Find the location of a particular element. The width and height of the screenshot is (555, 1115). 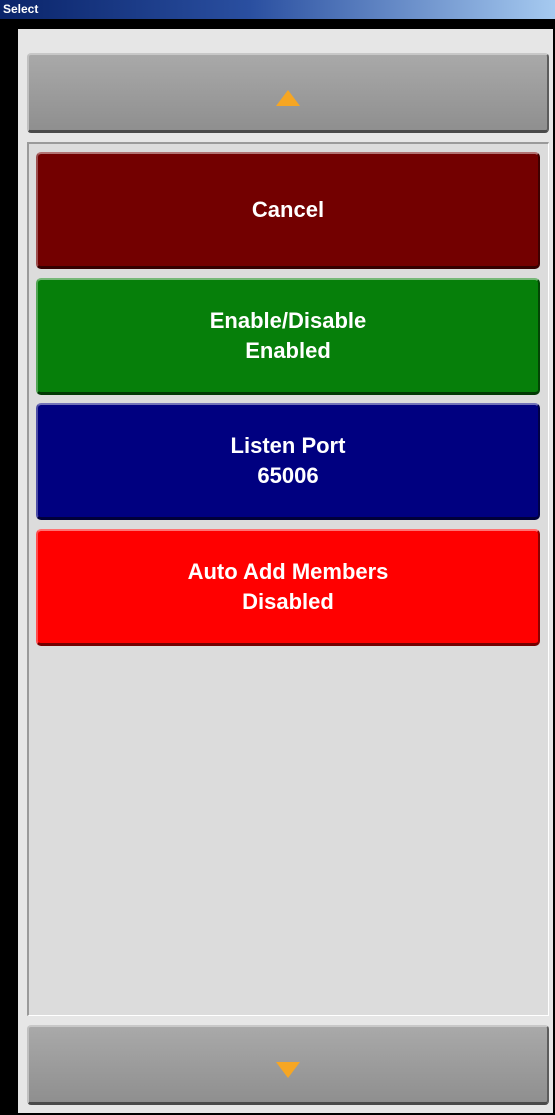

triangle-up-icon is located at coordinates (288, 97).